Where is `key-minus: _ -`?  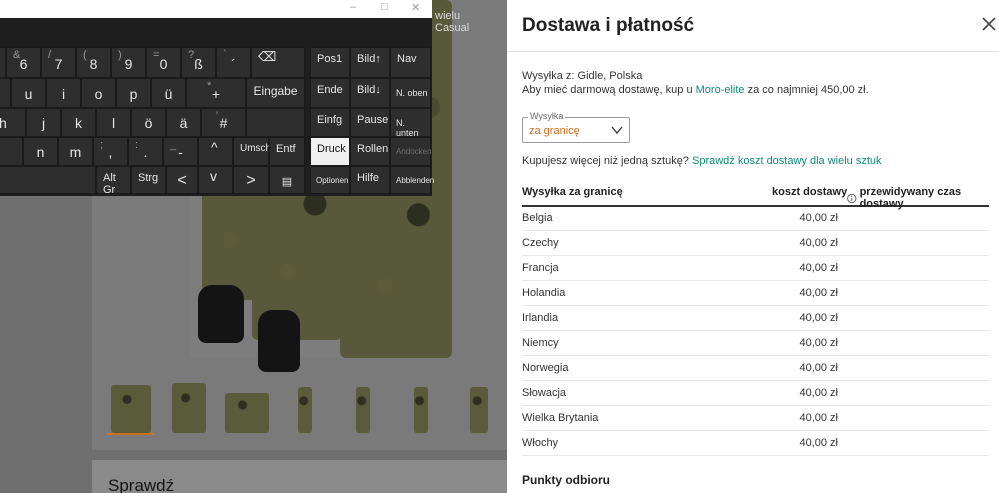
key-minus: _ - is located at coordinates (180, 151).